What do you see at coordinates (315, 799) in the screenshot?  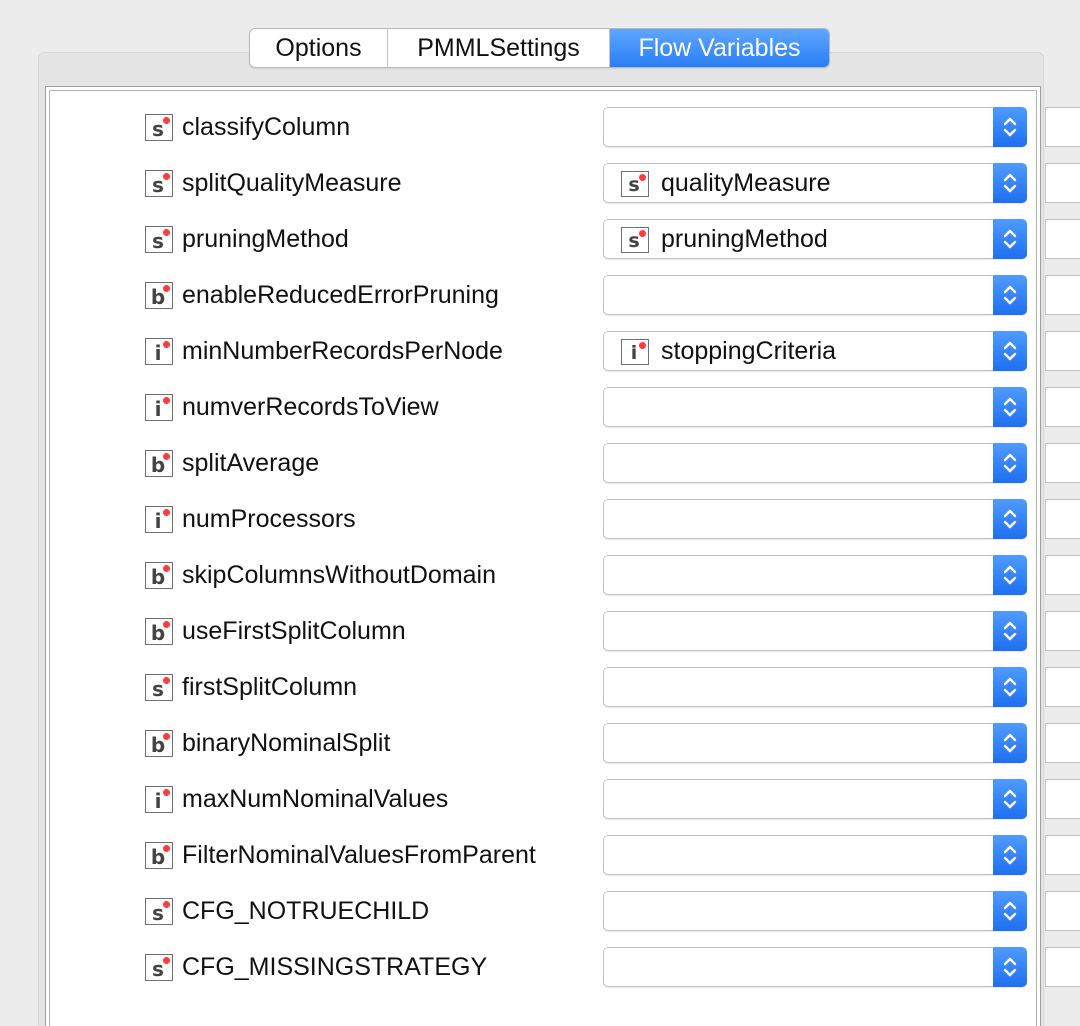 I see `variable-name: maxNumNominalValues` at bounding box center [315, 799].